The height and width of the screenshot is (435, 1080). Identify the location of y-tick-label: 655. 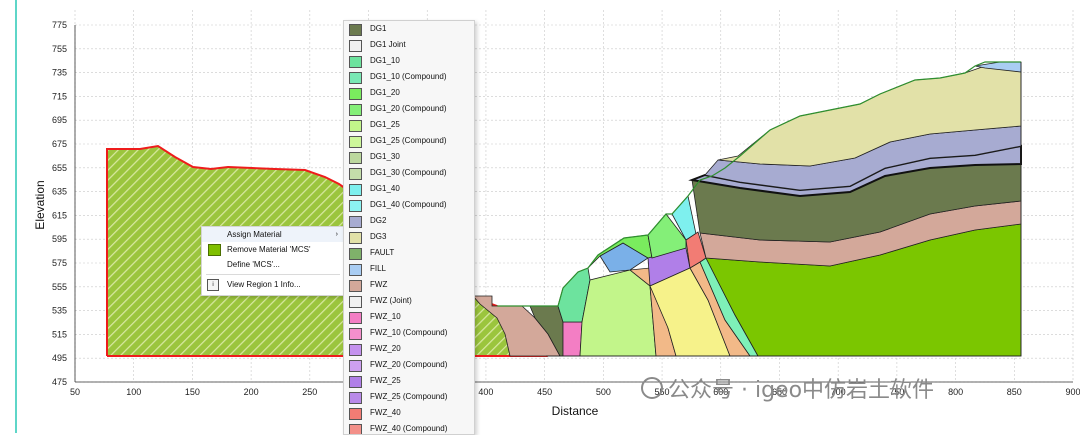
(59, 168).